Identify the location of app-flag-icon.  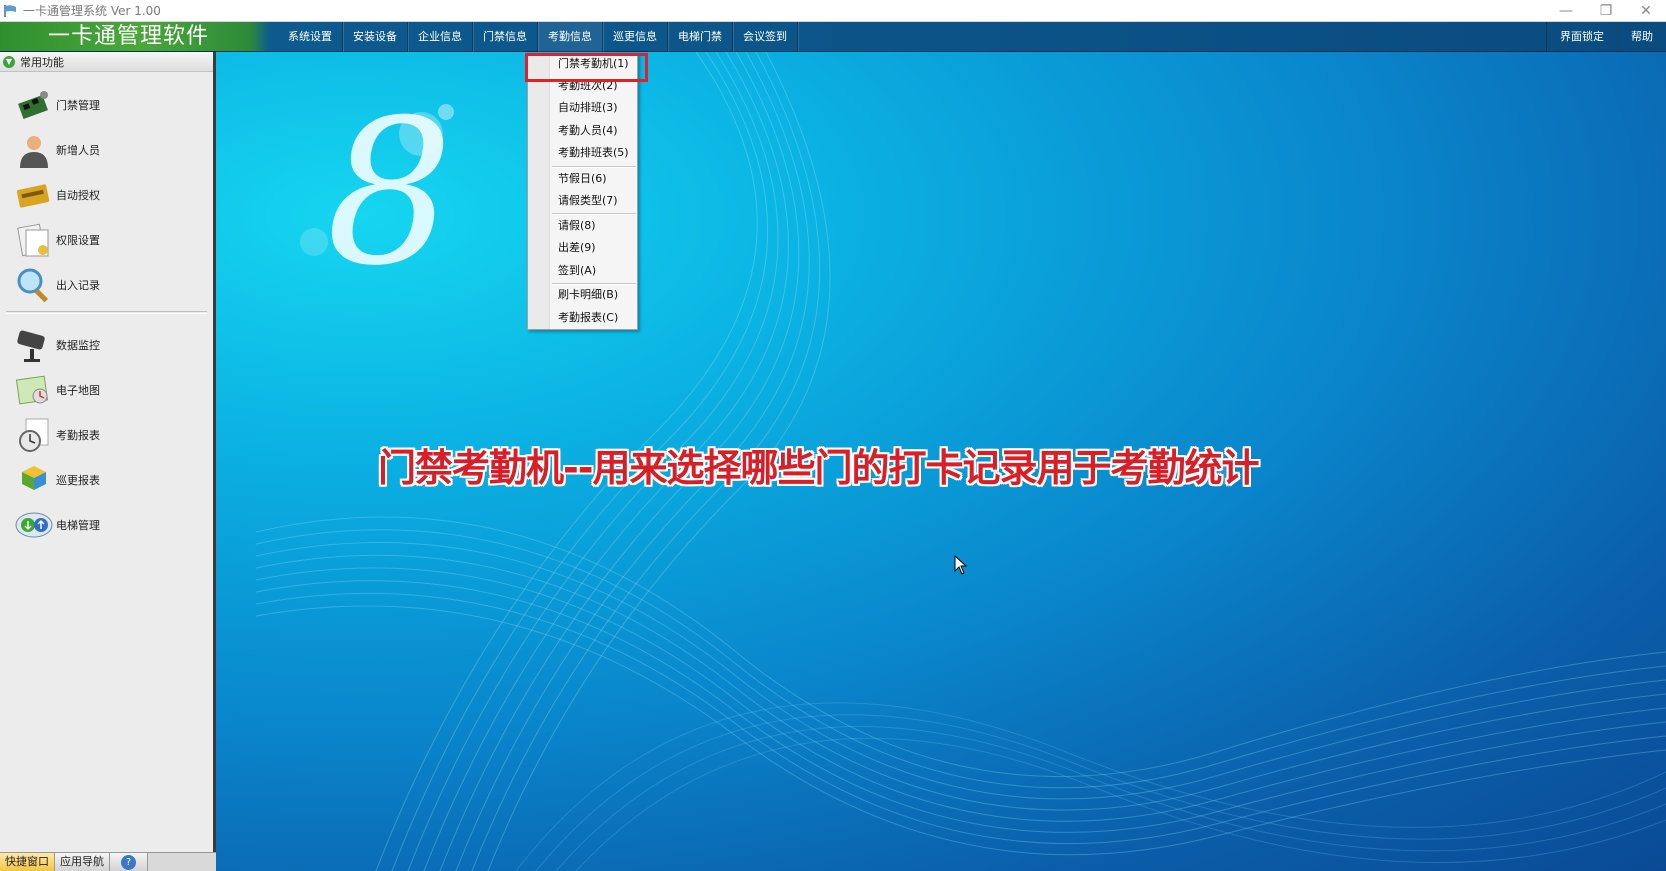
(10, 10).